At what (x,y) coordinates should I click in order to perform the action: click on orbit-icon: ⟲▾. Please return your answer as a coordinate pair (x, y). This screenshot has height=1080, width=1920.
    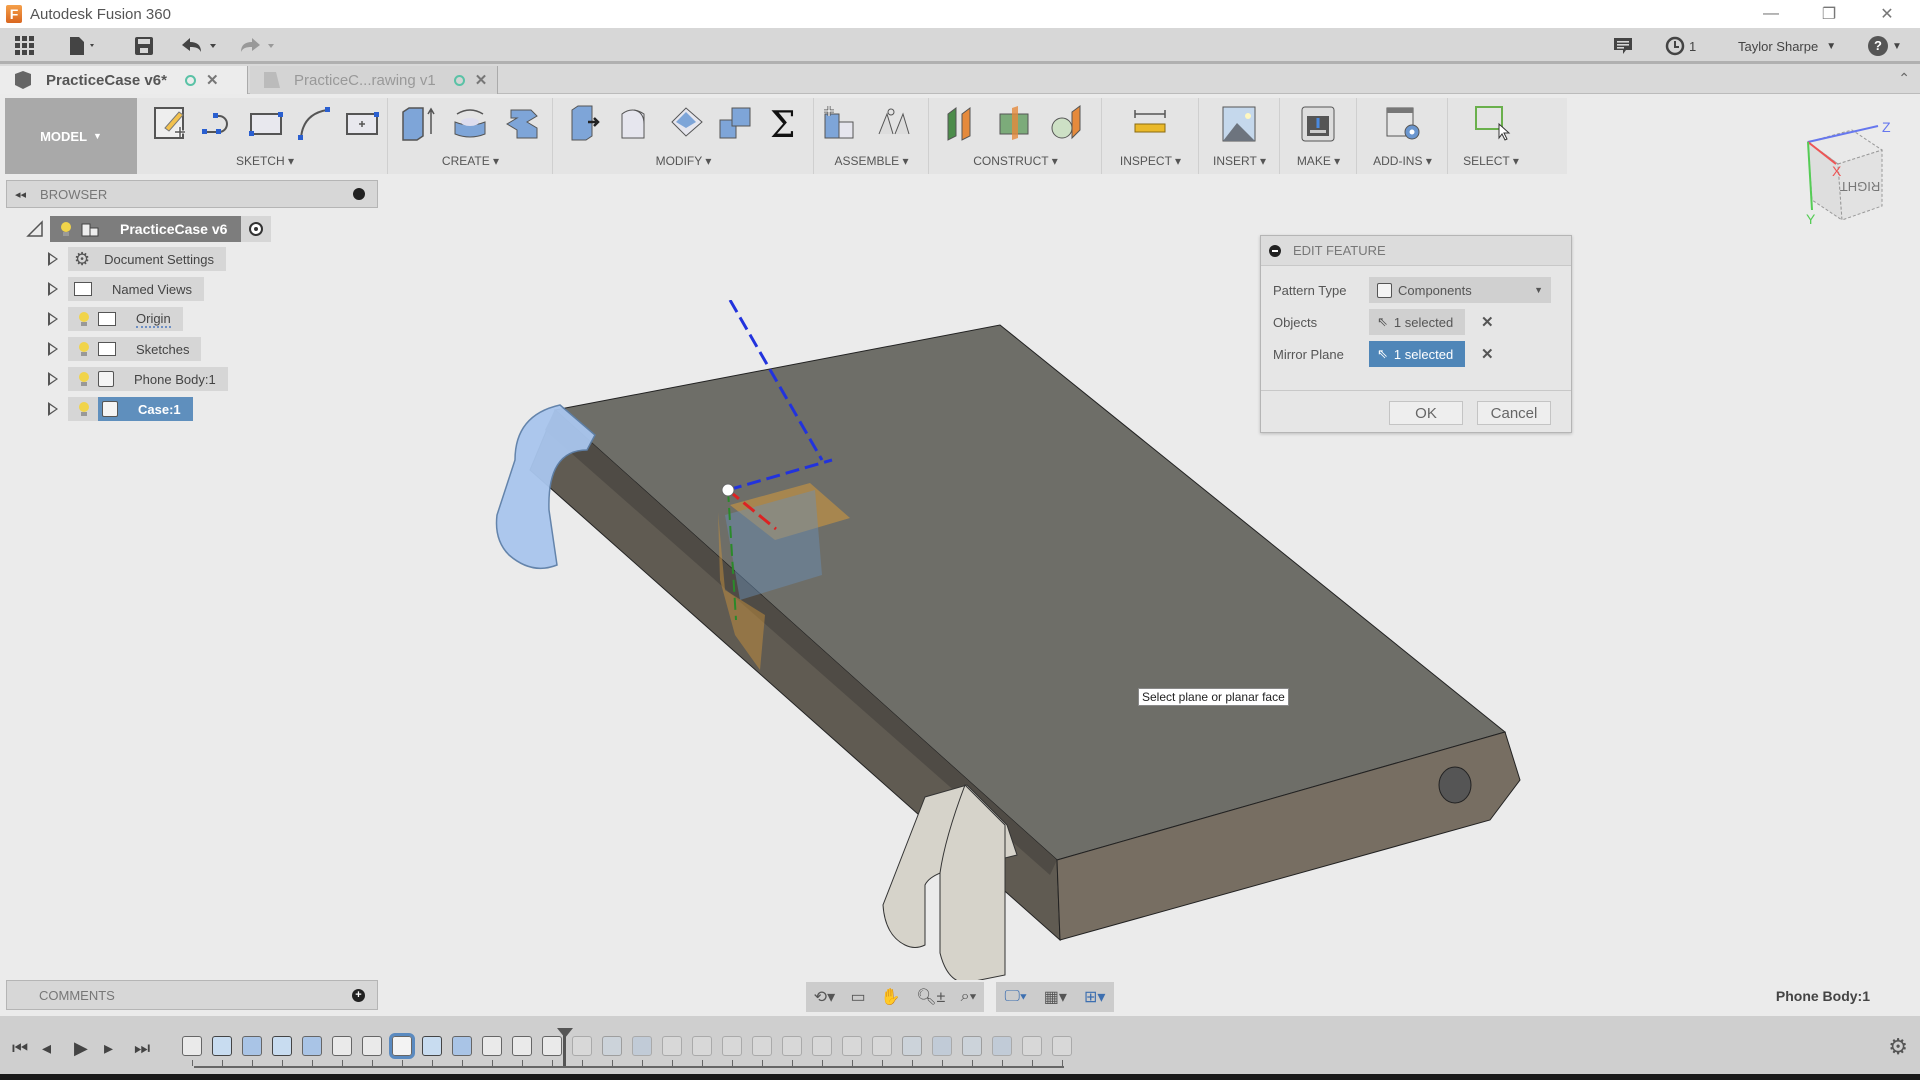
    Looking at the image, I should click on (824, 997).